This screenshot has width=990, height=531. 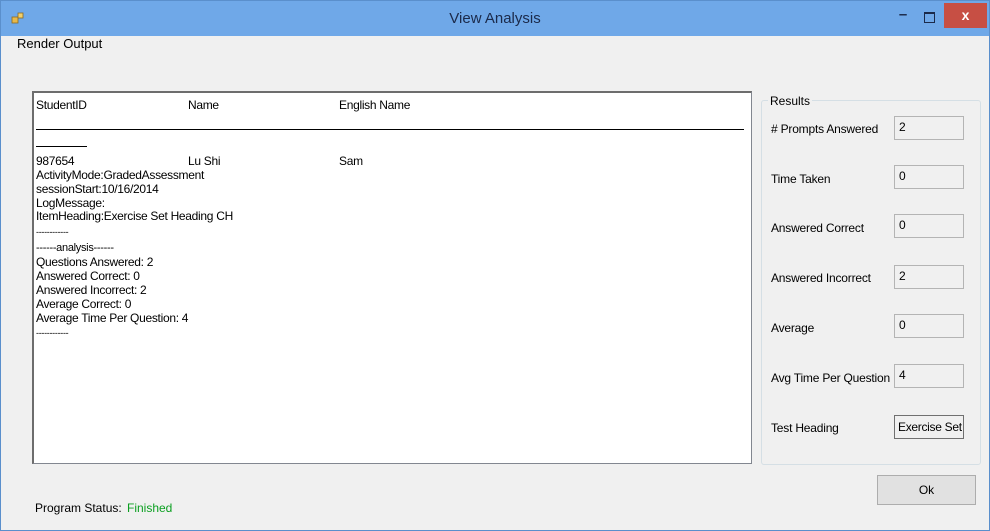 What do you see at coordinates (59, 43) in the screenshot?
I see `menu-item-render-output: Render Output` at bounding box center [59, 43].